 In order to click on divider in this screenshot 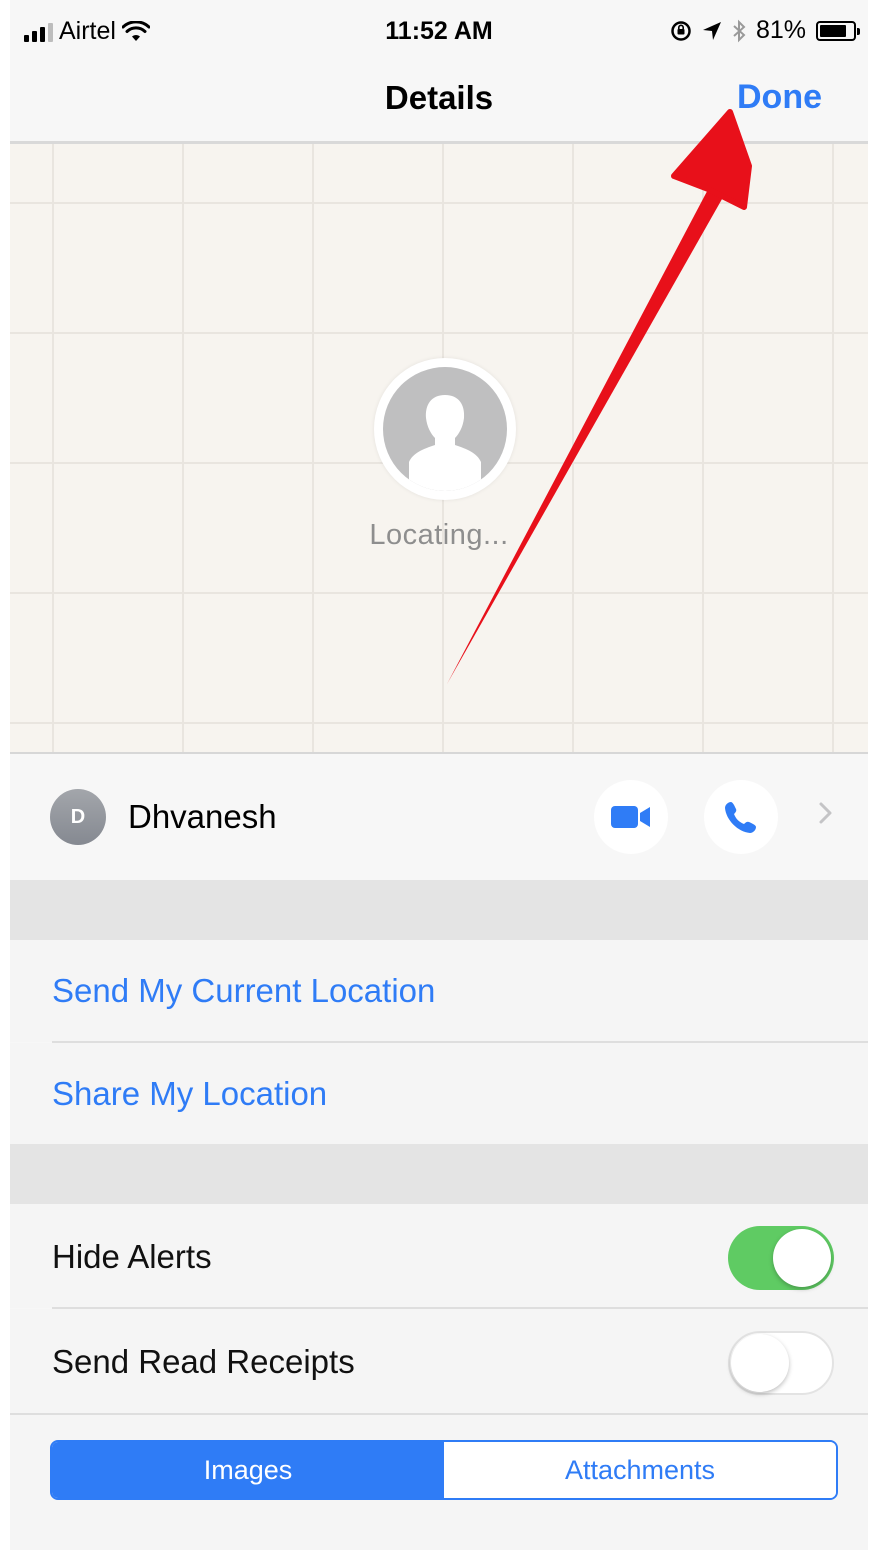, I will do `click(439, 1414)`.